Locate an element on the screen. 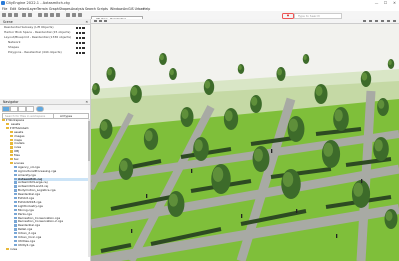  filter-icon is located at coordinates (22, 109).